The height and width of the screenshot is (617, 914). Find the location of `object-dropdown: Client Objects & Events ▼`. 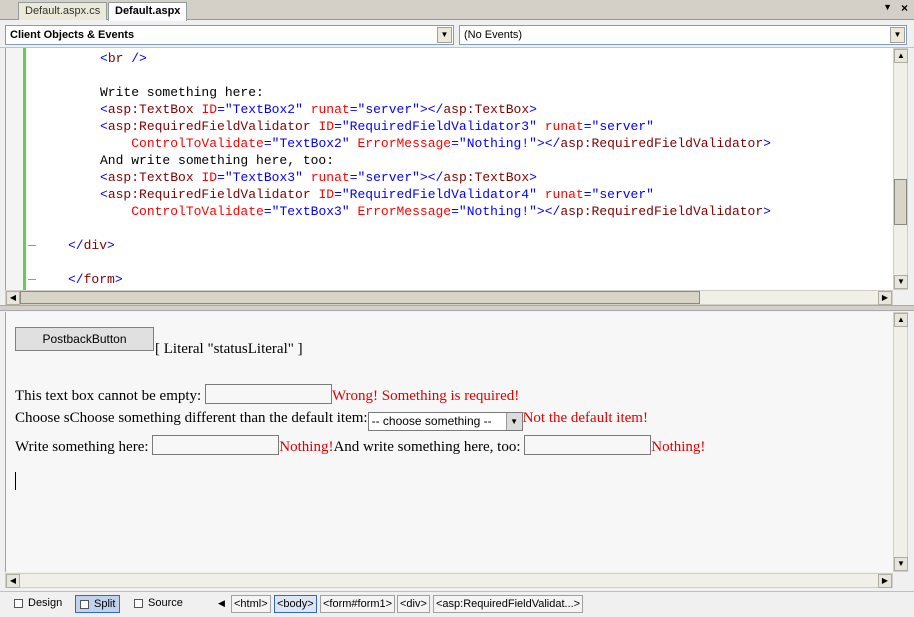

object-dropdown: Client Objects & Events ▼ is located at coordinates (229, 35).